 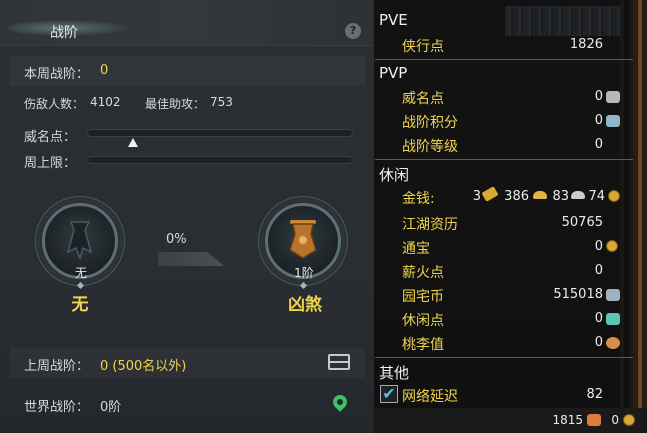 I want to click on weekly-rank-label: 本周战阶：, so click(x=57, y=74).